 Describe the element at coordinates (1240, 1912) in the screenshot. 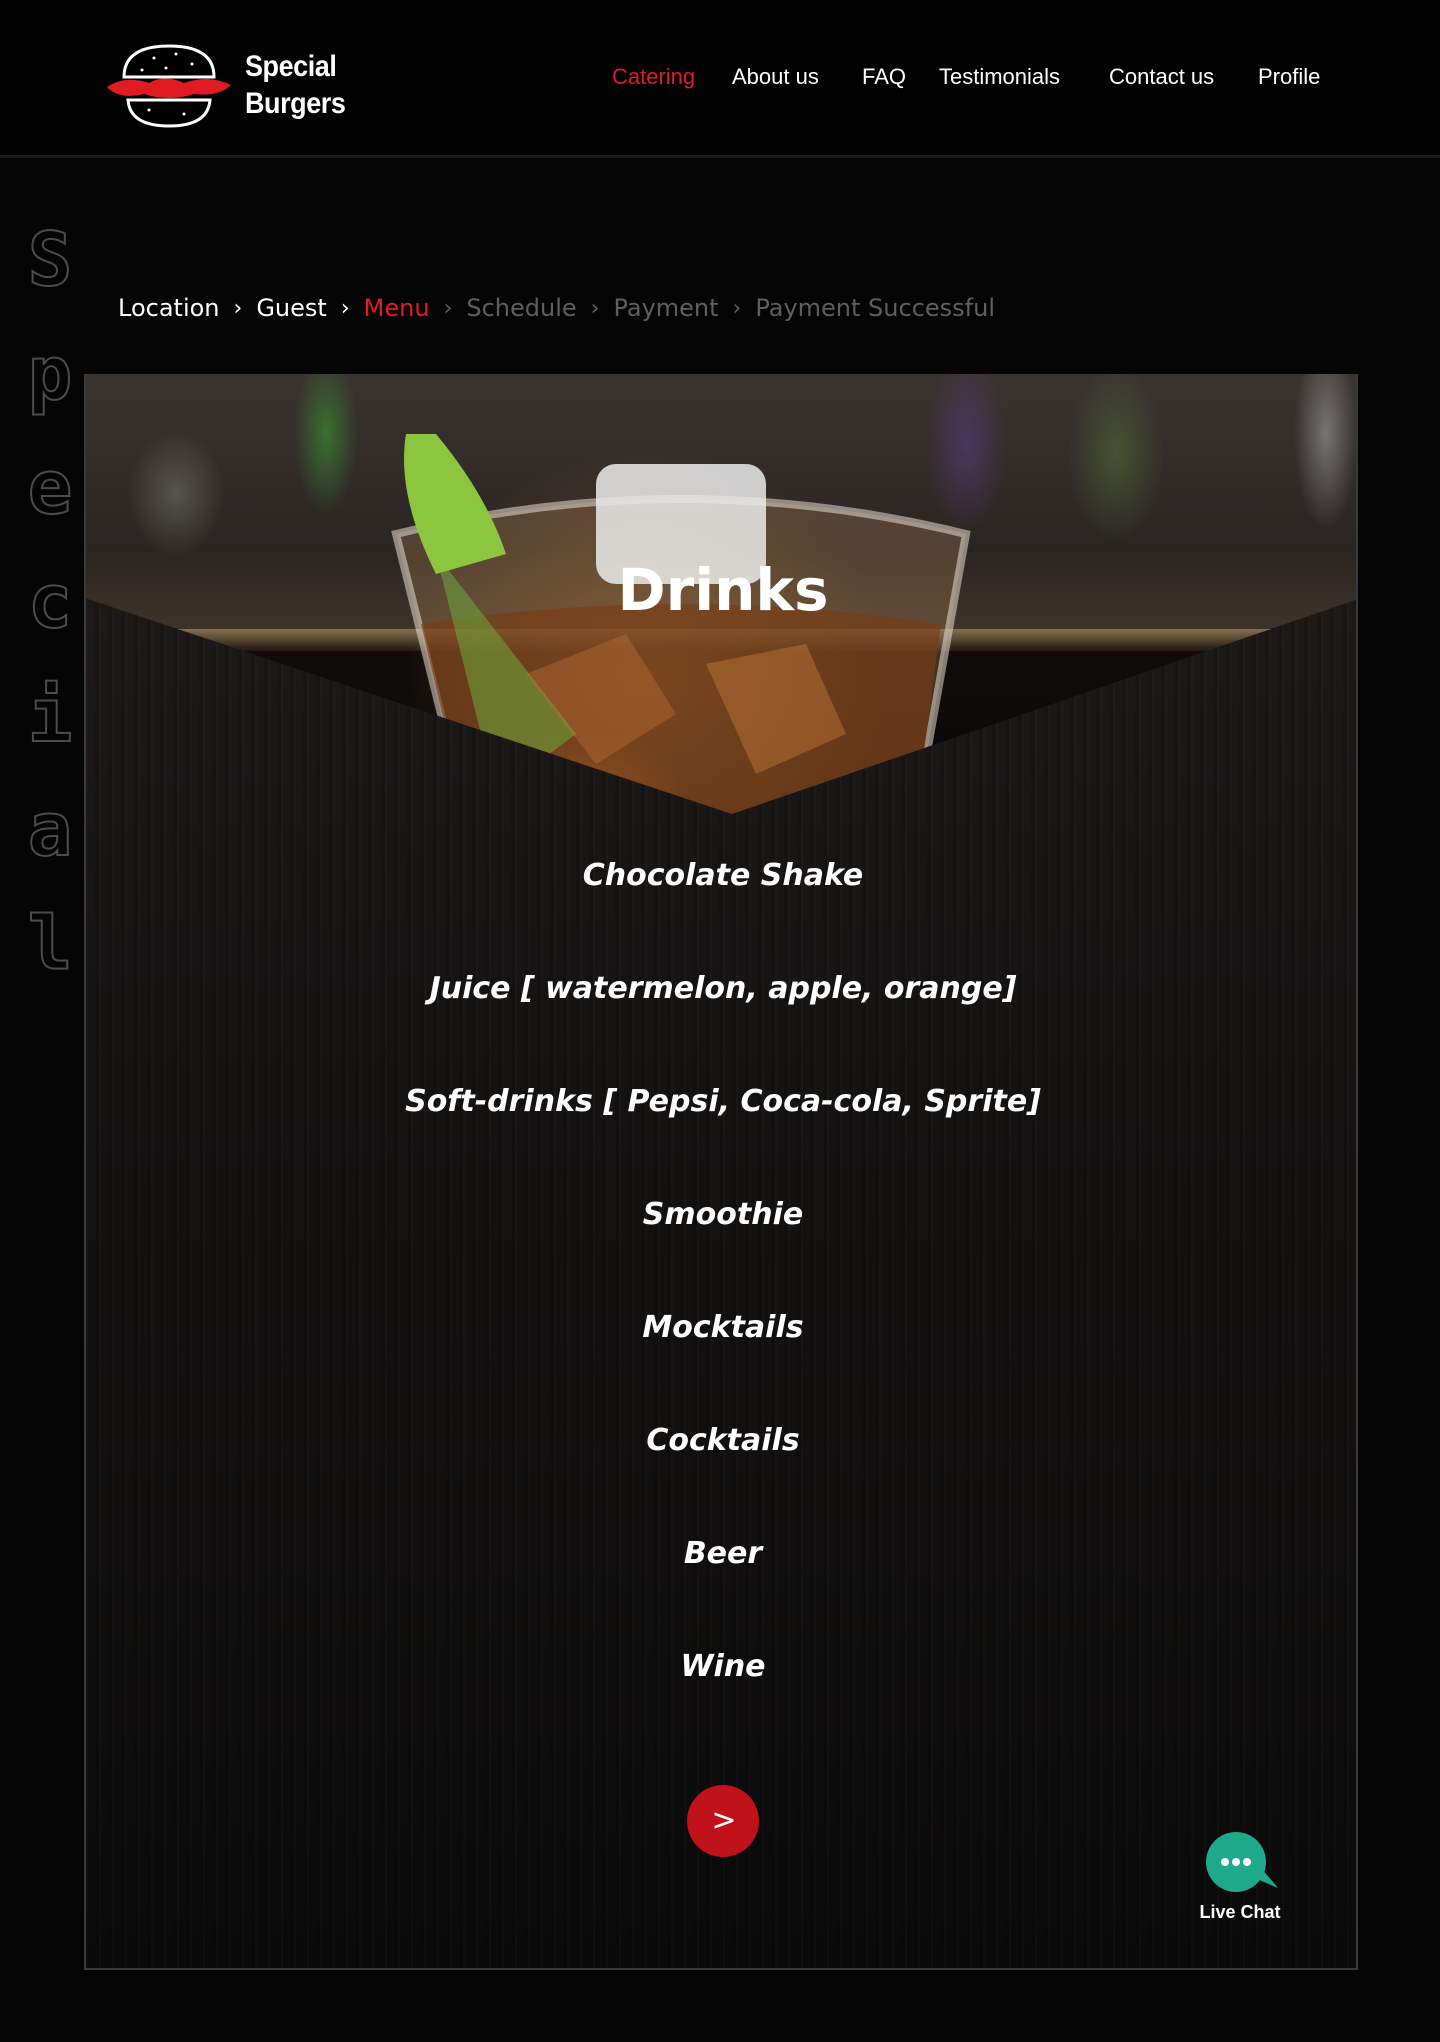

I see `live-chat-label: Live Chat` at that location.